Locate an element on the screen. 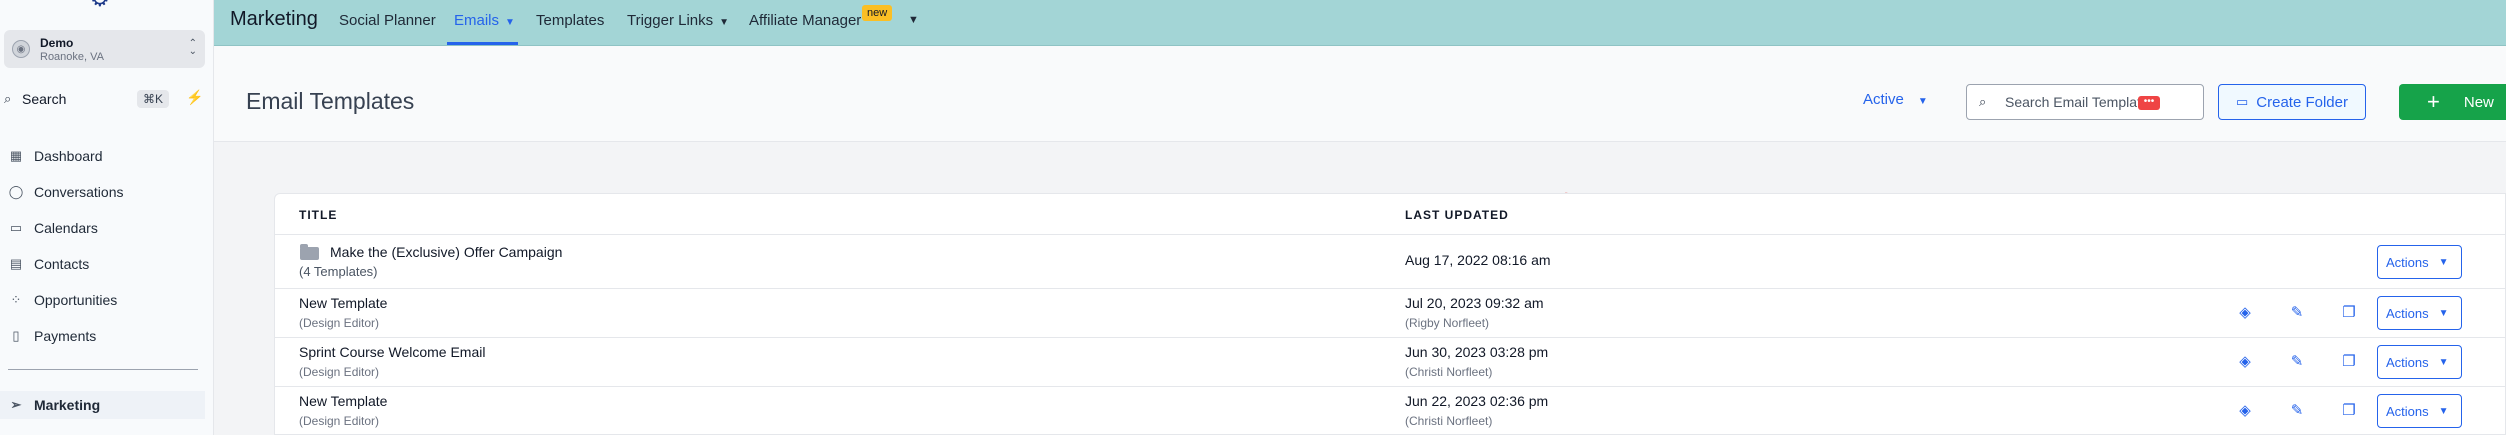 This screenshot has width=2506, height=435. template-title: Sprint Course Welcome Email is located at coordinates (392, 352).